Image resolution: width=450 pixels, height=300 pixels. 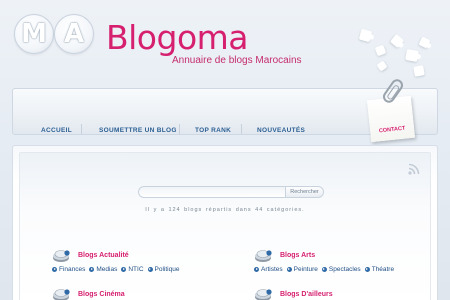 What do you see at coordinates (392, 130) in the screenshot?
I see `contact-label: CONTACT` at bounding box center [392, 130].